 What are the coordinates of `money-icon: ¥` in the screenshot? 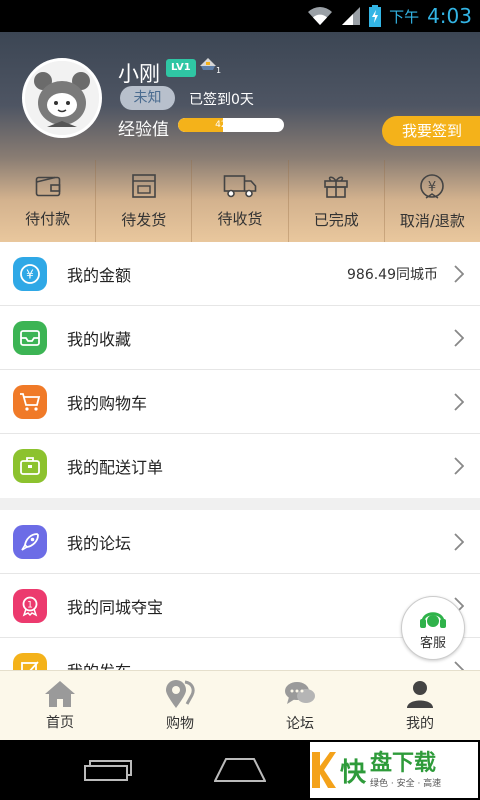 It's located at (30, 274).